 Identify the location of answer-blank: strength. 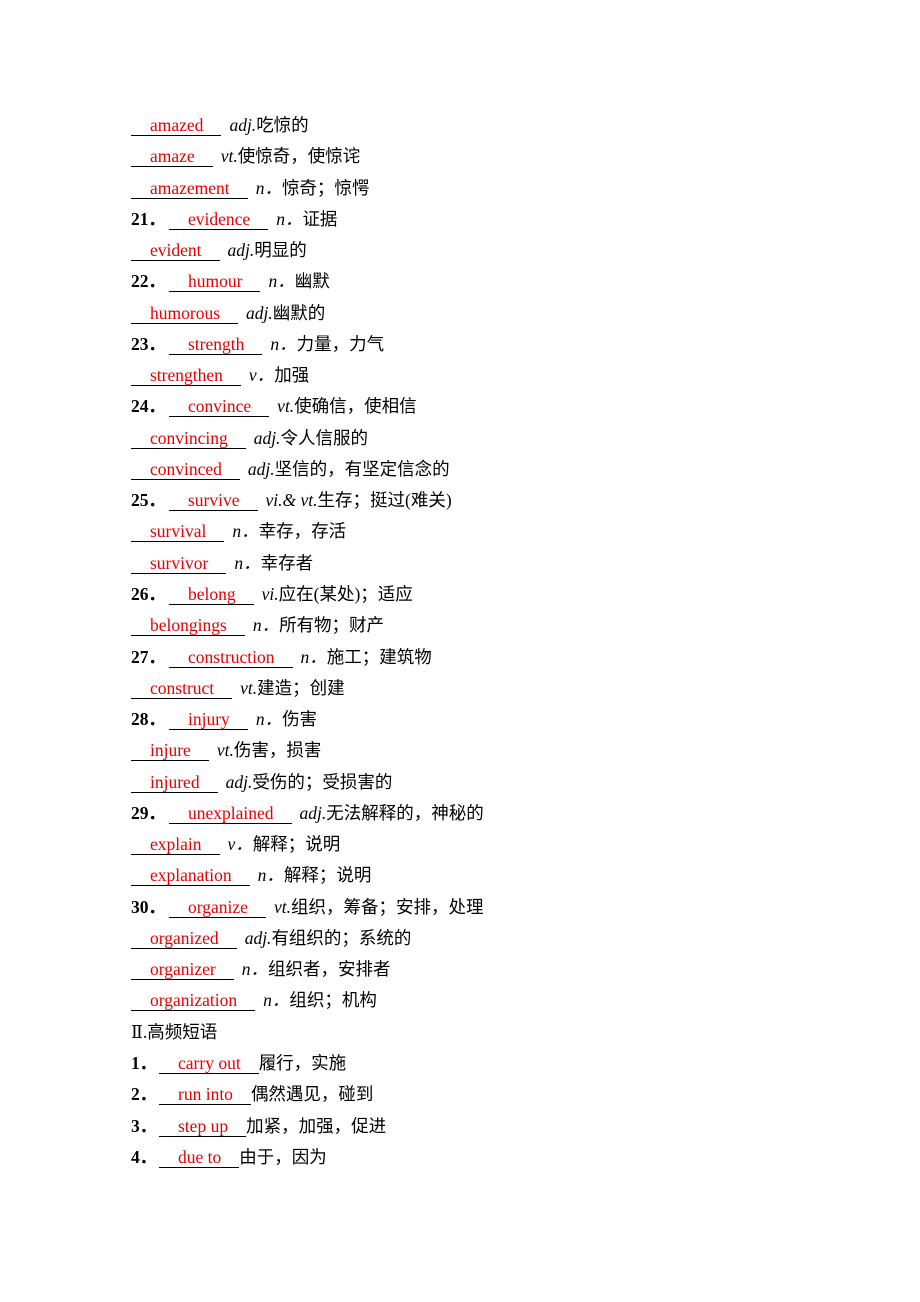
(216, 345).